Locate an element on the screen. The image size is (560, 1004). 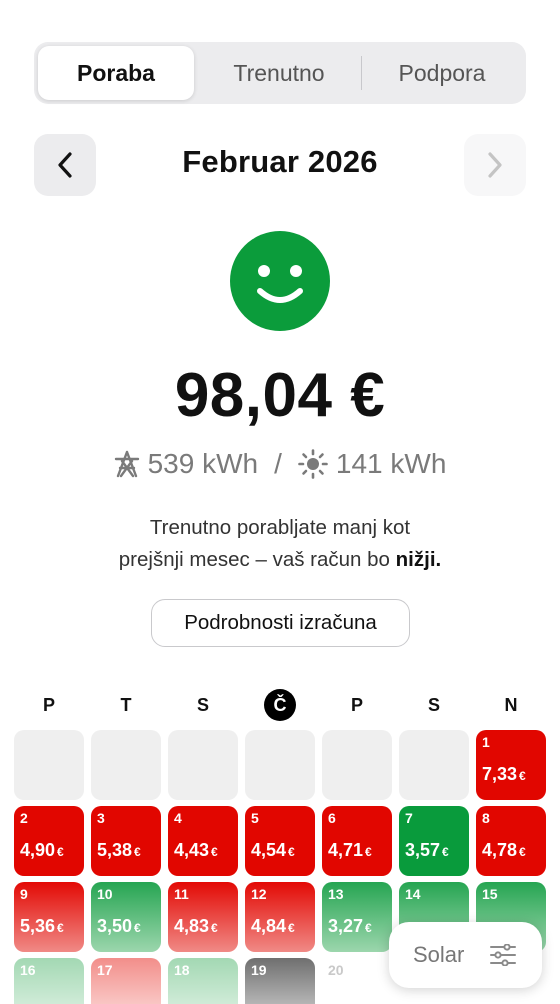
day-cost-value: 3,50 is located at coordinates (115, 926).